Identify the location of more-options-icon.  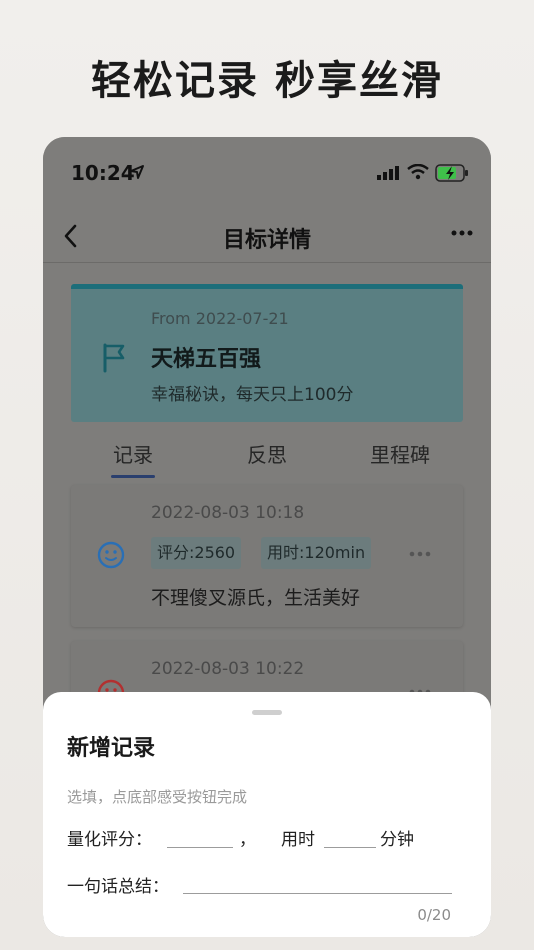
(462, 233).